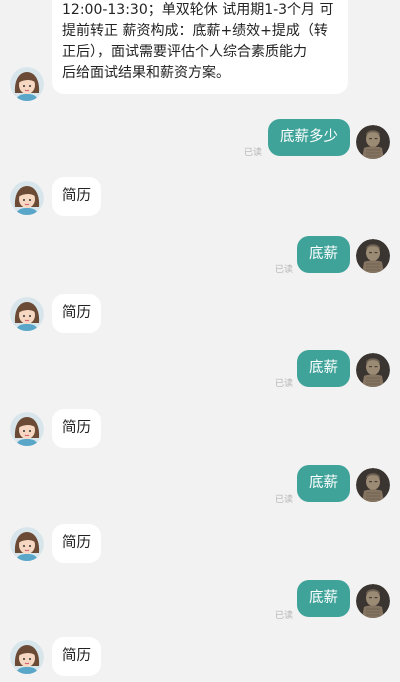 The height and width of the screenshot is (682, 400). Describe the element at coordinates (198, 10) in the screenshot. I see `message-line: 12:00-13:30；单双轮休 试用期1-3个月 可` at that location.